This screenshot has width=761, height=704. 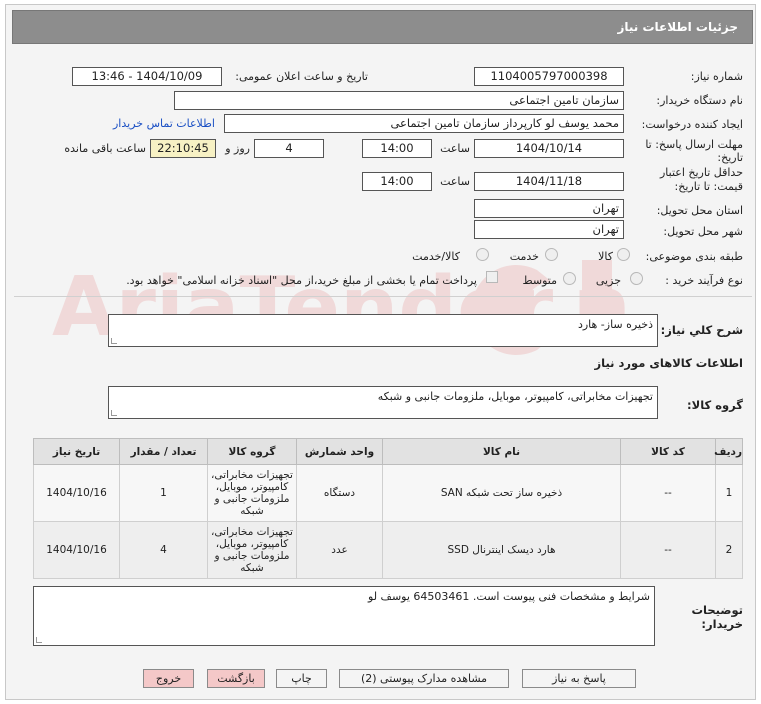 I want to click on process-medium-radio, so click(x=569, y=278).